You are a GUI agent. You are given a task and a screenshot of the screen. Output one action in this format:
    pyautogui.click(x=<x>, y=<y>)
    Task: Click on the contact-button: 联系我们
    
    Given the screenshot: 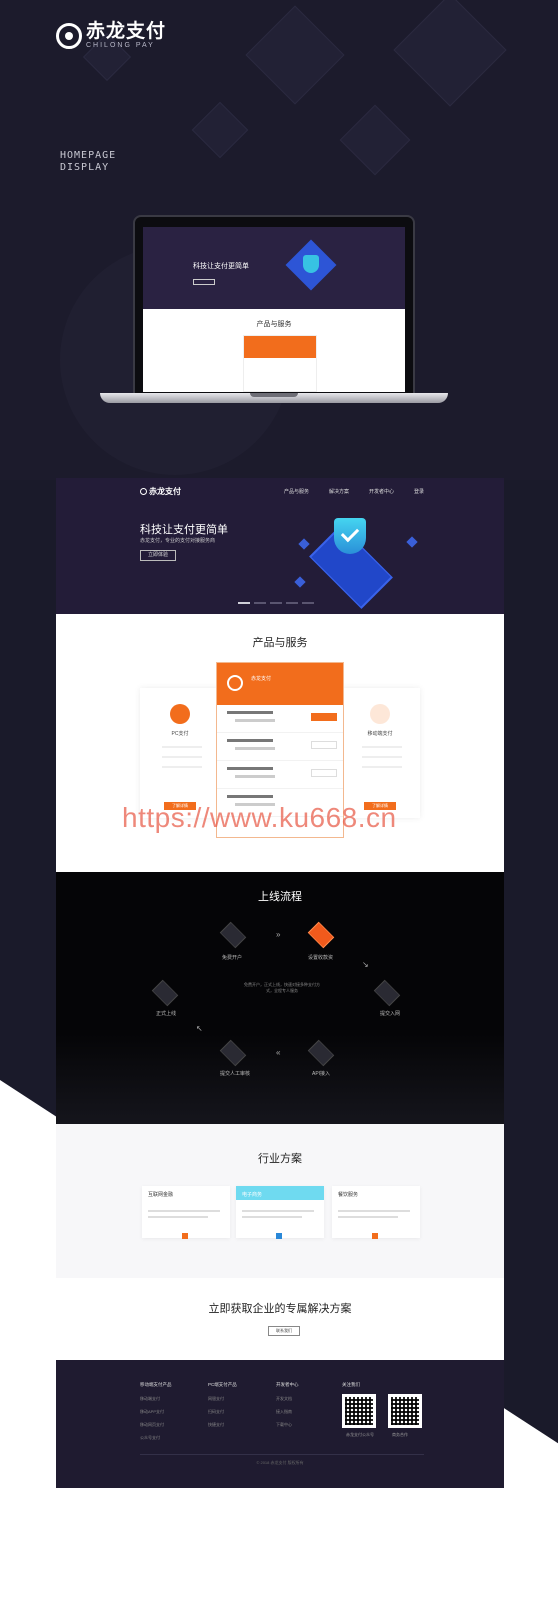 What is the action you would take?
    pyautogui.click(x=284, y=1331)
    